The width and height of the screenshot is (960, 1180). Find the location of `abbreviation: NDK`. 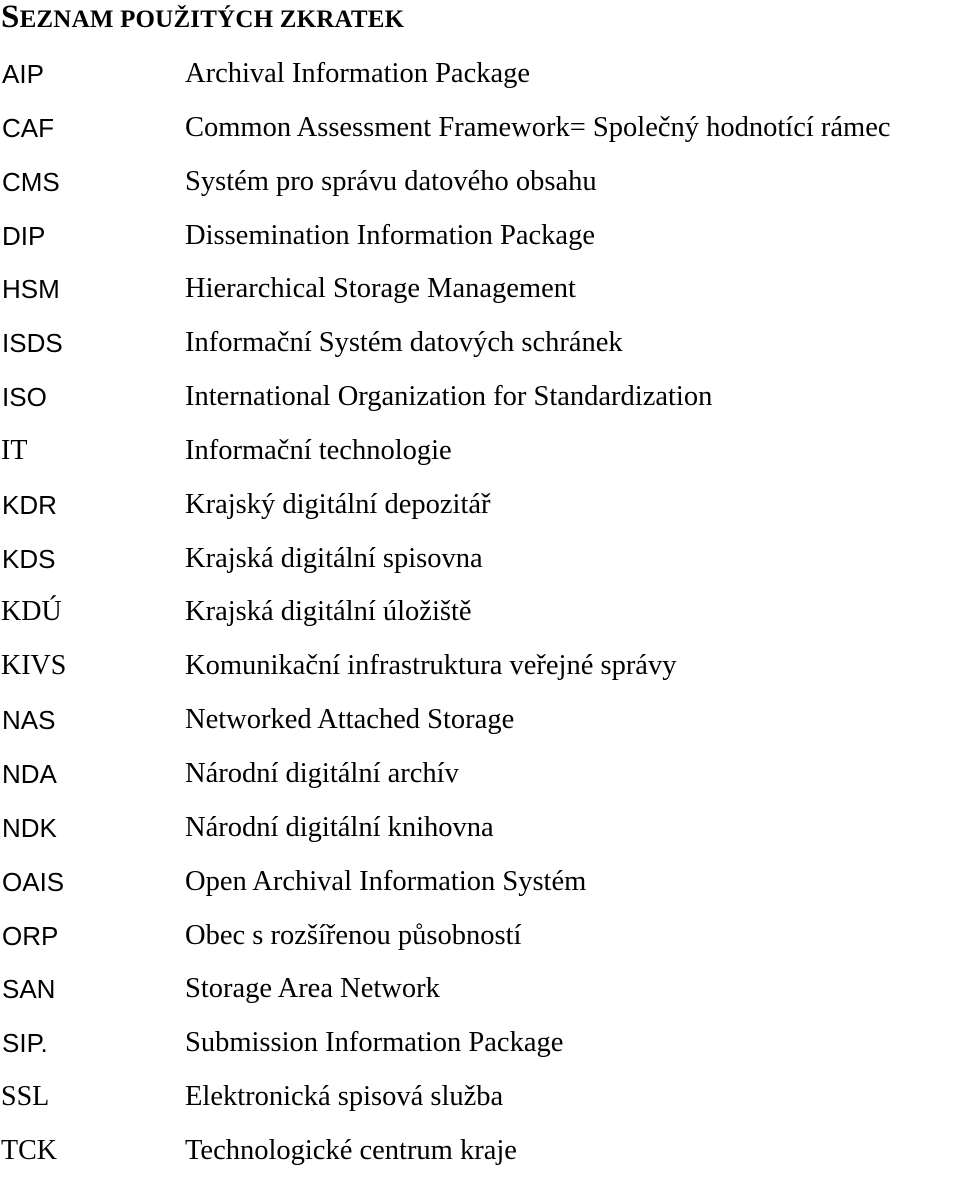

abbreviation: NDK is located at coordinates (29, 827).